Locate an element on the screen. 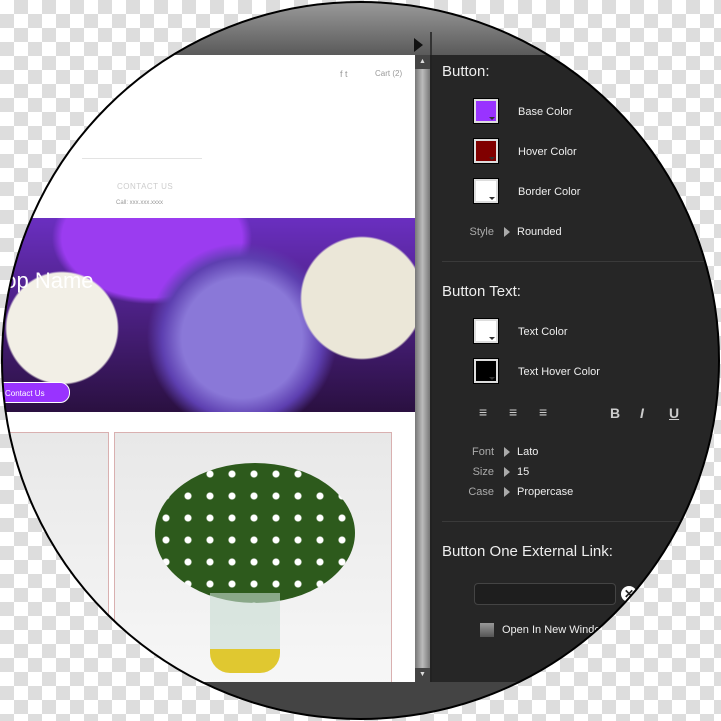 The image size is (721, 721). base-color-label: Base Color is located at coordinates (545, 112).